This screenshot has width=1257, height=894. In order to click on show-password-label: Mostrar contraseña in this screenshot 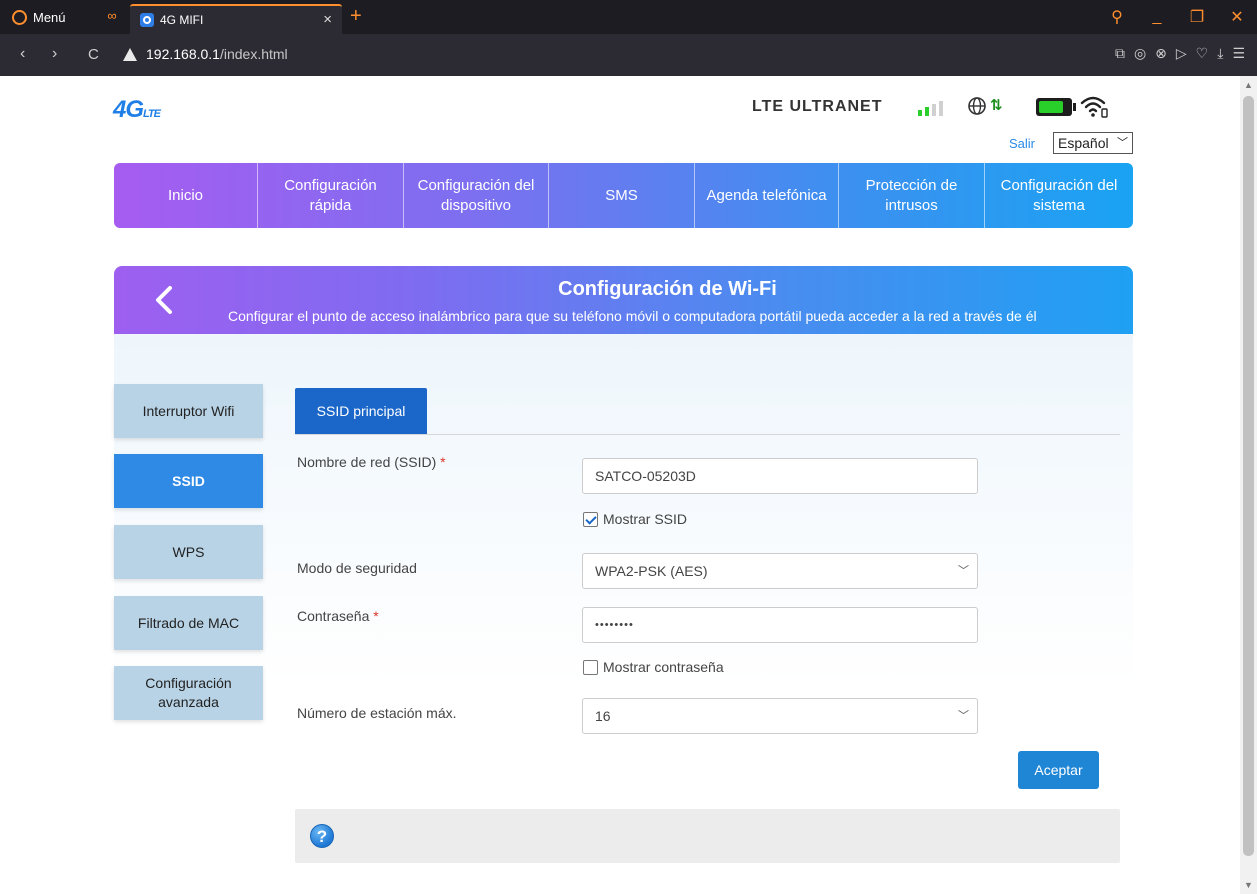, I will do `click(663, 667)`.